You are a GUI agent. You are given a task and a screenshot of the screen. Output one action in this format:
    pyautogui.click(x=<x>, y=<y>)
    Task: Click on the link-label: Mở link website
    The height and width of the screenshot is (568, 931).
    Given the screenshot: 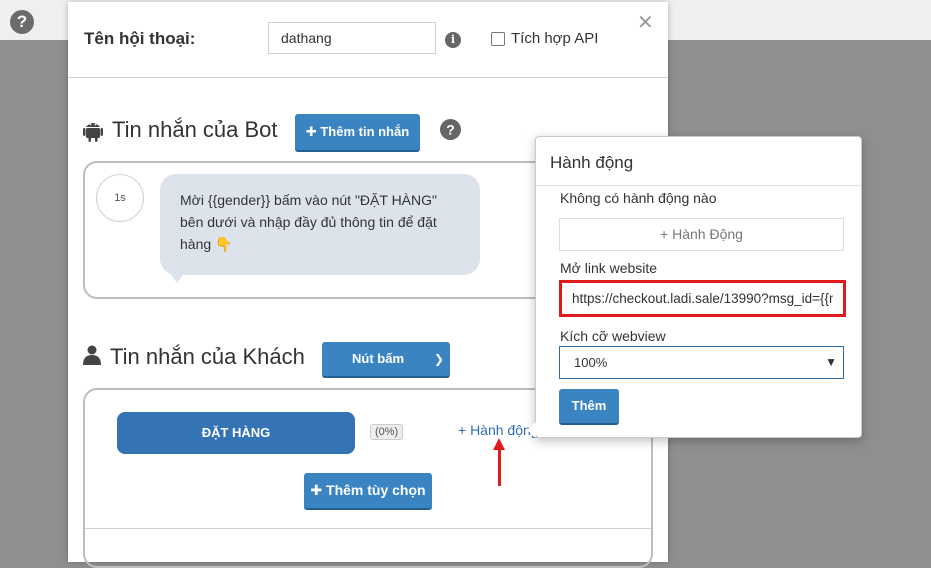 What is the action you would take?
    pyautogui.click(x=609, y=268)
    